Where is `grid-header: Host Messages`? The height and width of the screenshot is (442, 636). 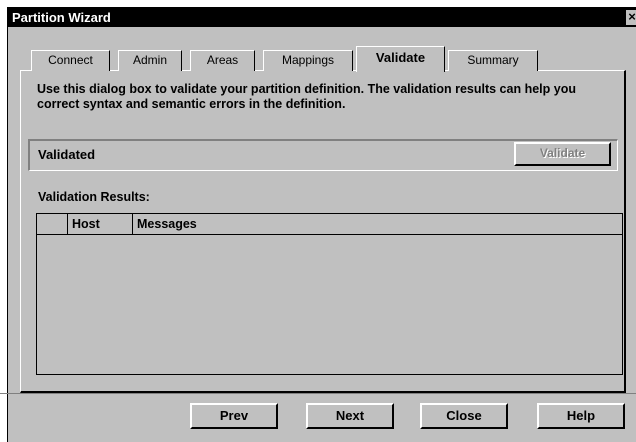 grid-header: Host Messages is located at coordinates (329, 224).